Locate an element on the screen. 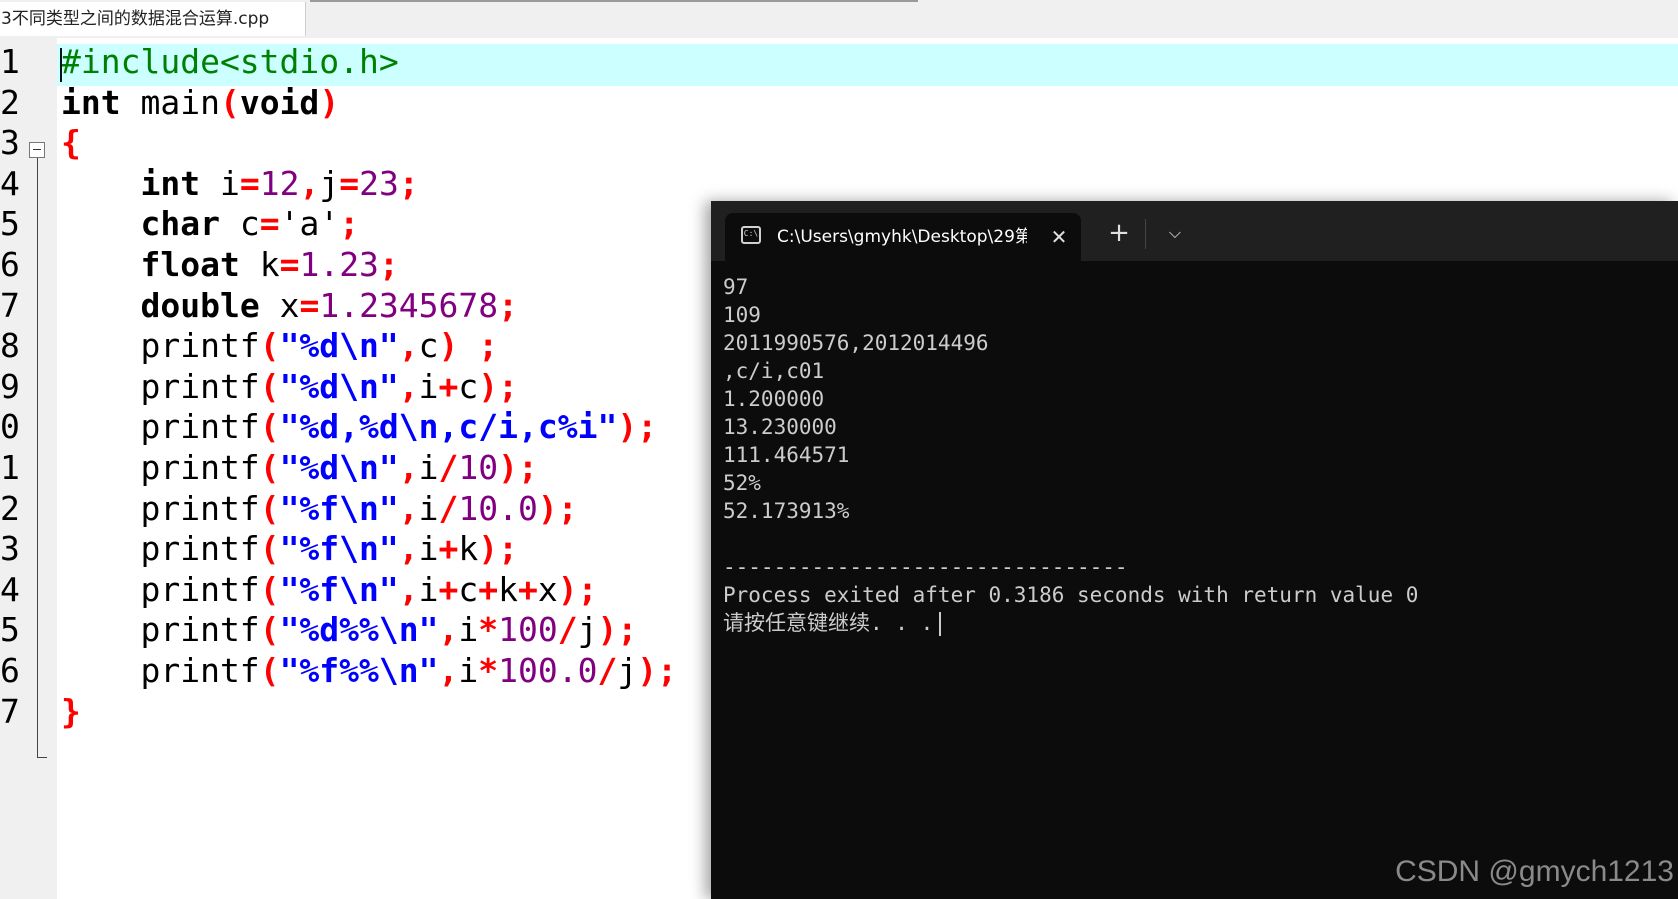 The image size is (1678, 899). code-line: printf("%f\n",i+c+k+x); is located at coordinates (329, 589).